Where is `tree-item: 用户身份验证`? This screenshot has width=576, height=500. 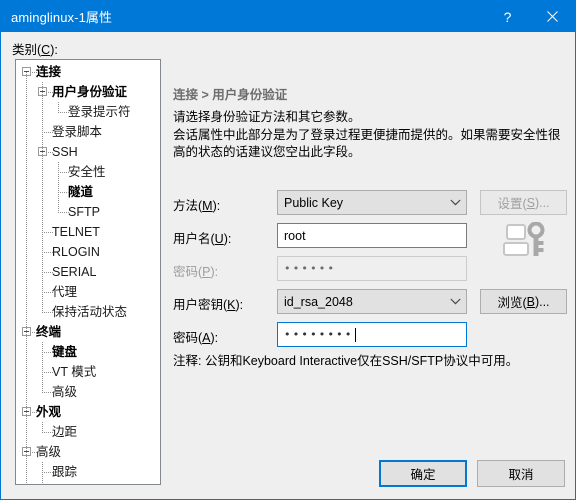 tree-item: 用户身份验证 is located at coordinates (88, 92).